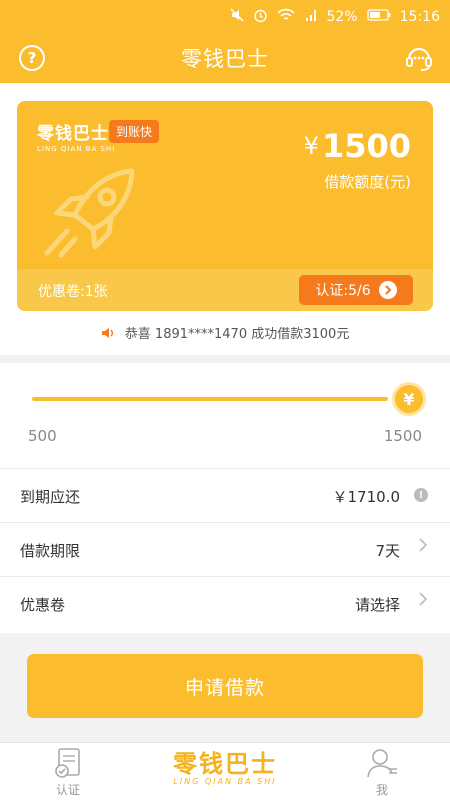 Image resolution: width=450 pixels, height=800 pixels. I want to click on battery-percent: 52%, so click(342, 16).